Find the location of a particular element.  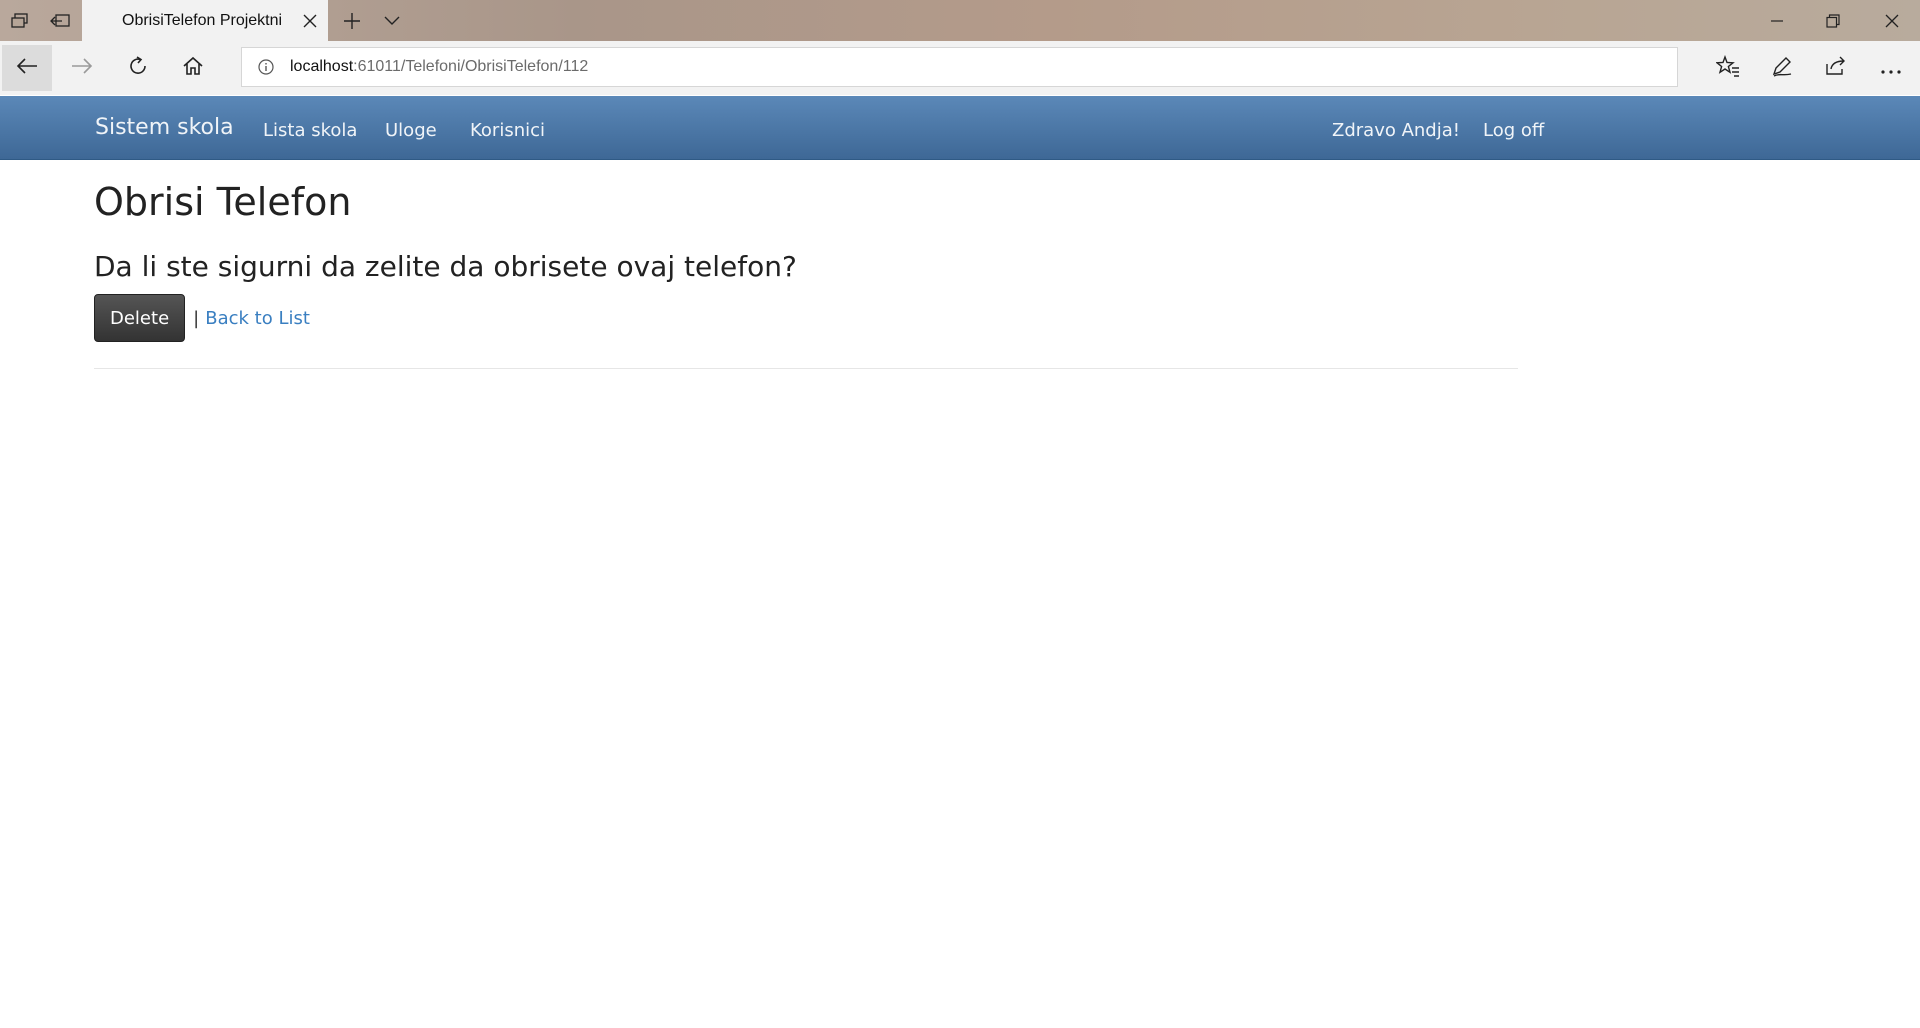

back-icon is located at coordinates (27, 68).